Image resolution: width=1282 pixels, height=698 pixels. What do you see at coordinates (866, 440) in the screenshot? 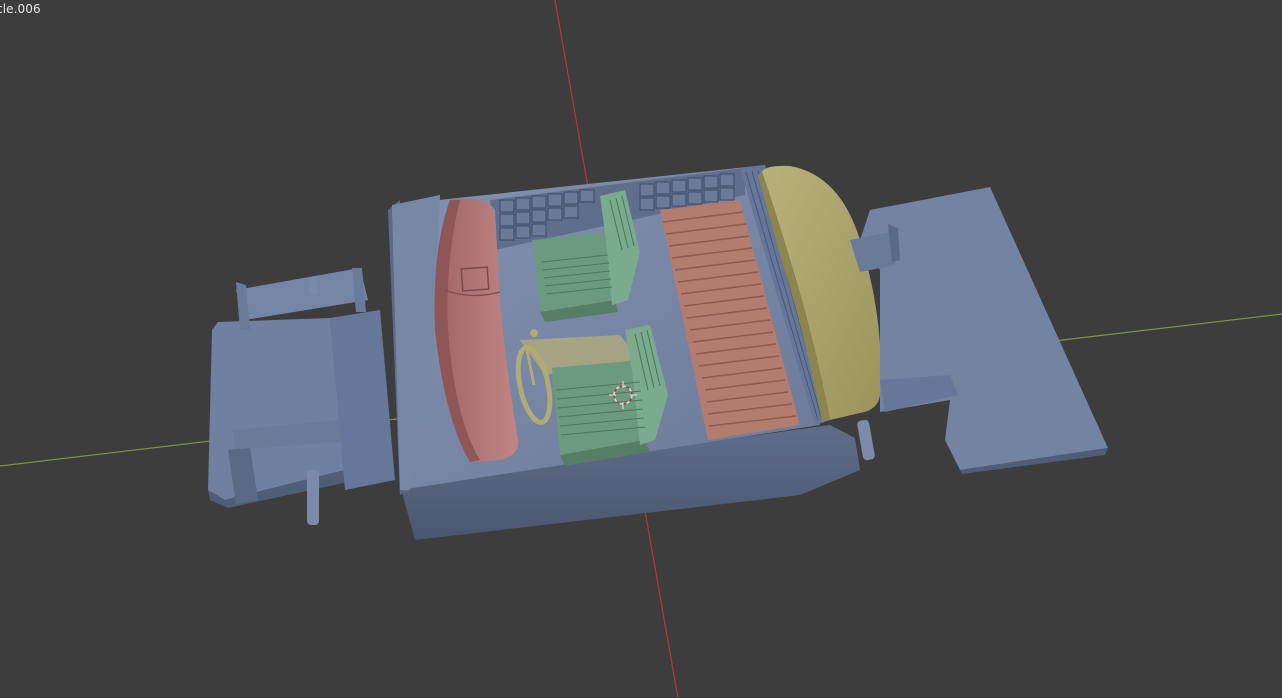
I see `rear-axle` at bounding box center [866, 440].